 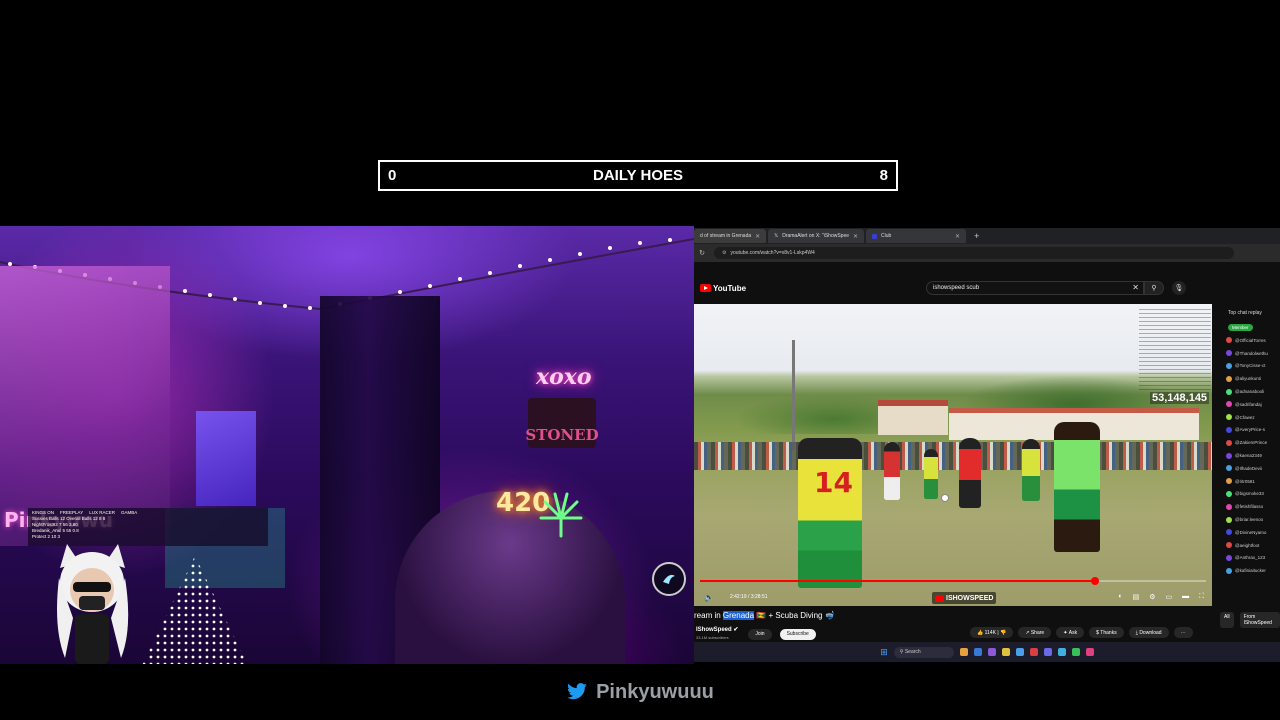 What do you see at coordinates (1253, 570) in the screenshot?
I see `chat-message: @kafiniaitucker` at bounding box center [1253, 570].